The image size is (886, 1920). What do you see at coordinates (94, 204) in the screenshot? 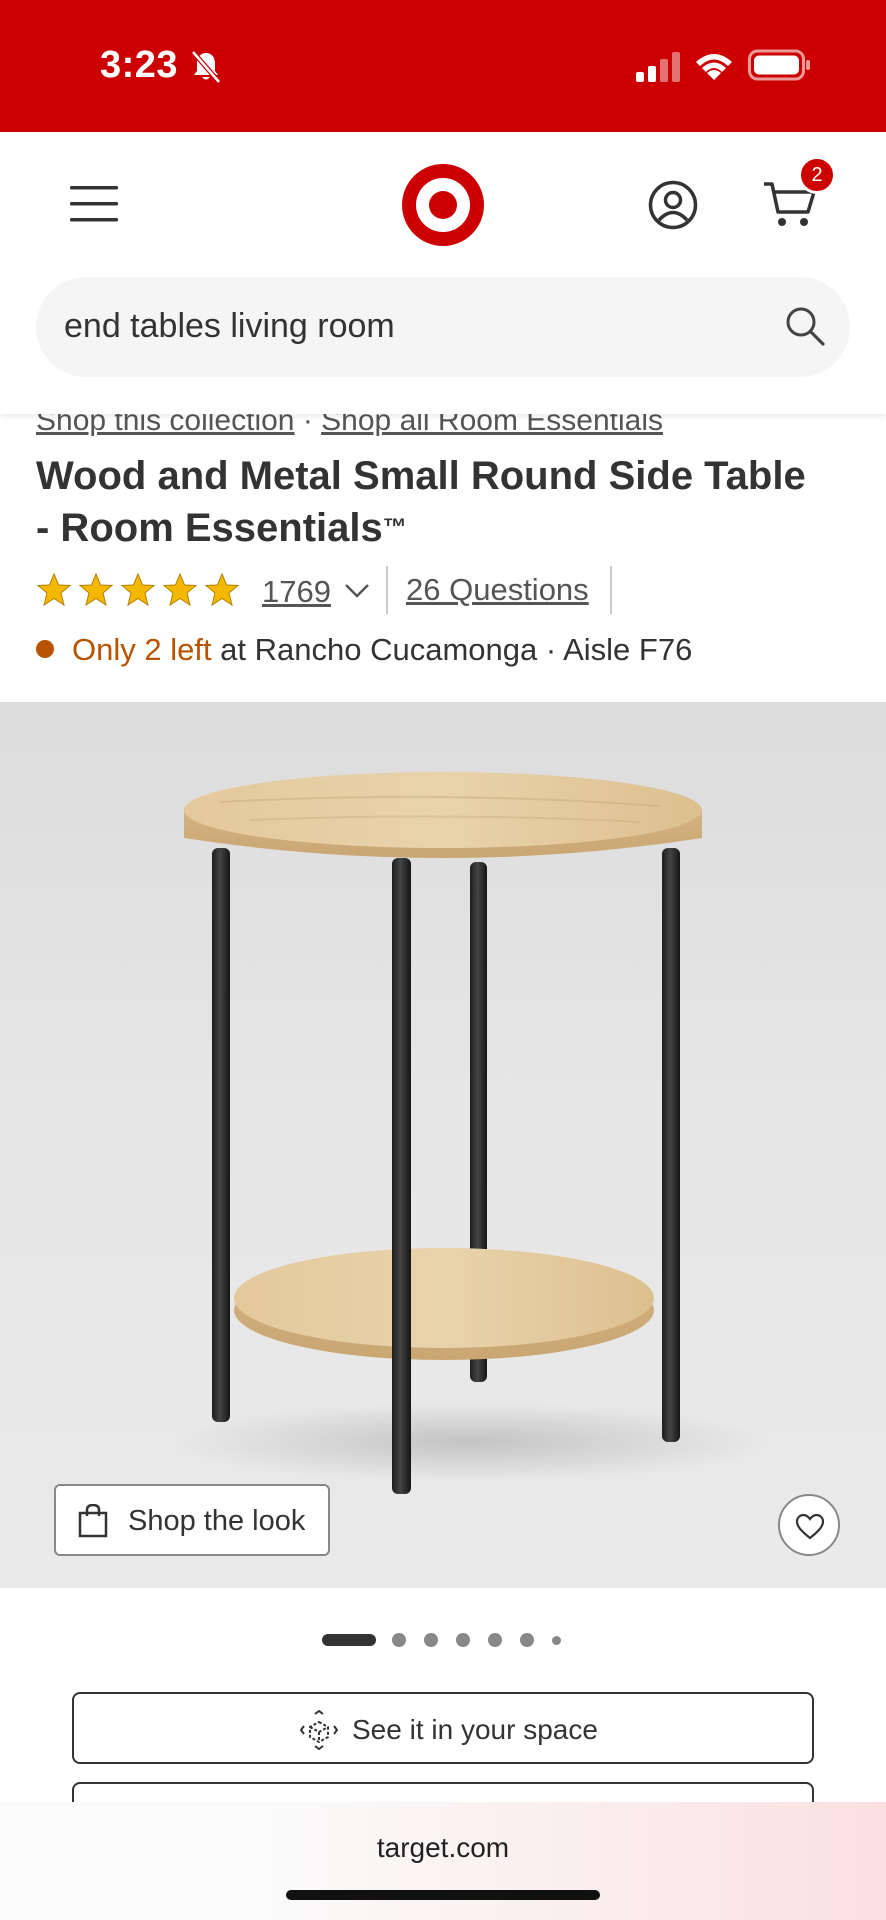
I see `menu-icon` at bounding box center [94, 204].